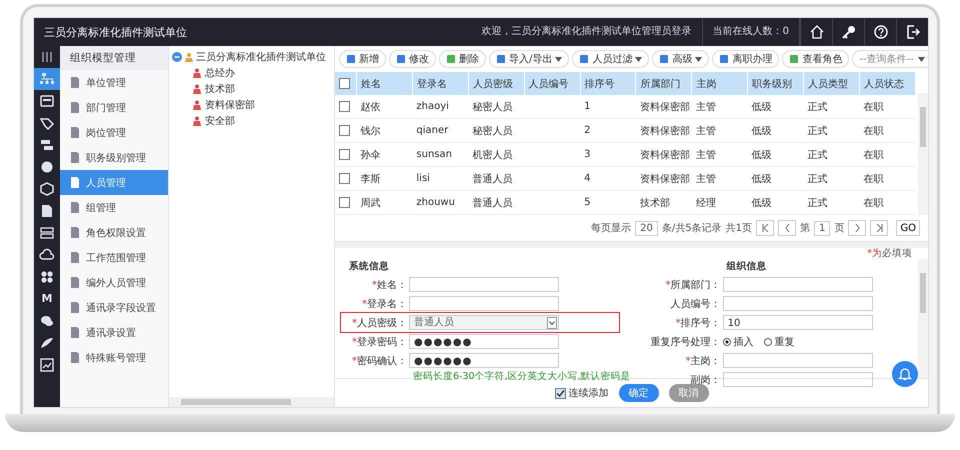 This screenshot has height=450, width=960. I want to click on field-label: 重复序号处理：, so click(686, 342).